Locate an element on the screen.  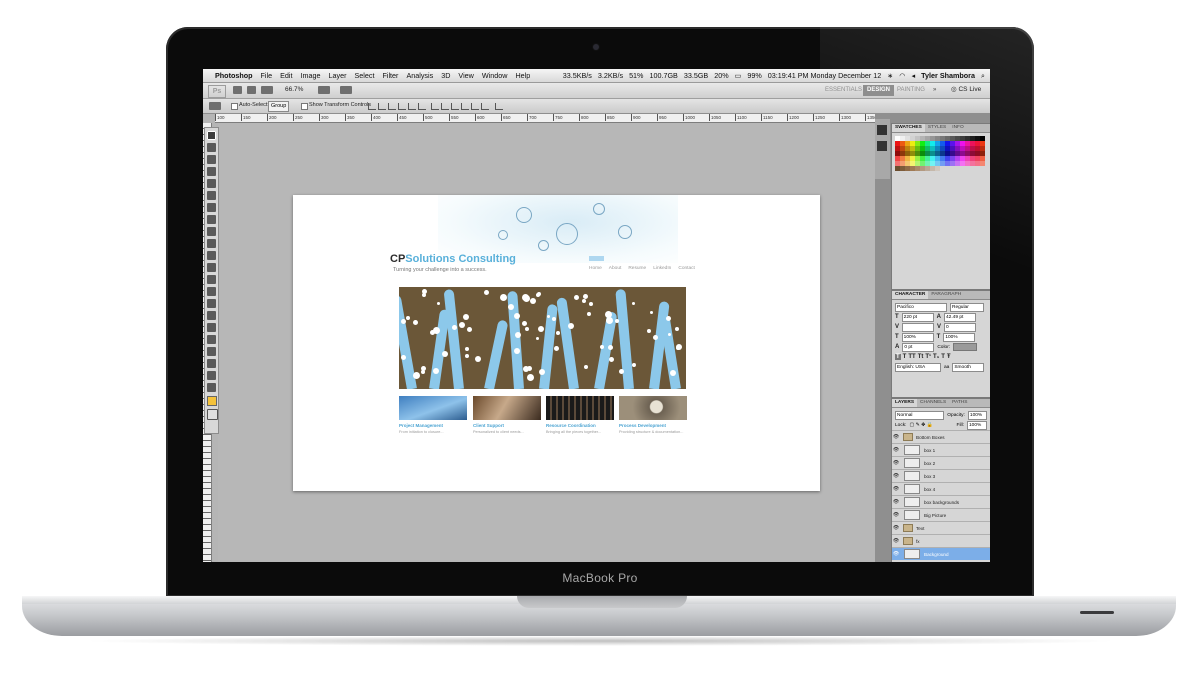
history-brush-tool-icon is located at coordinates (211, 243).